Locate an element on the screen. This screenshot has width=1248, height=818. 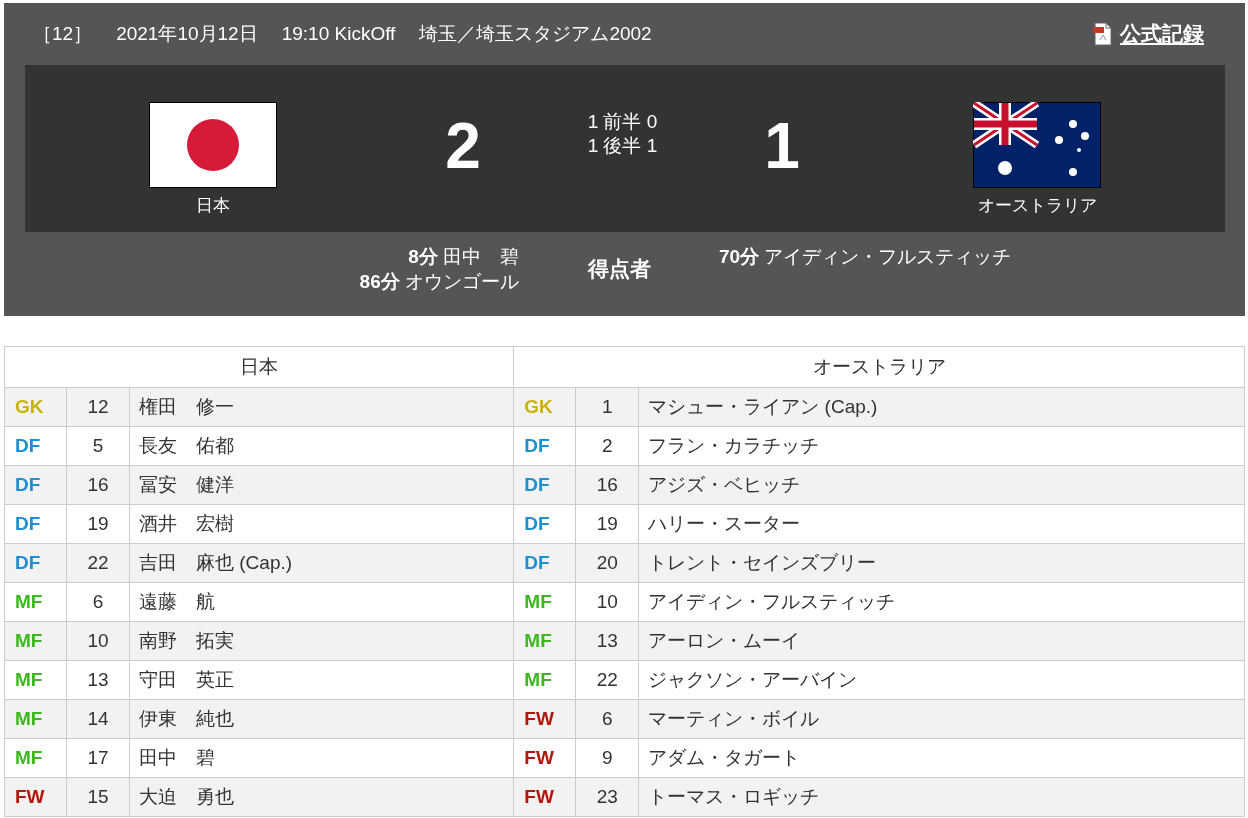
player-cell: ハリー・スーター is located at coordinates (941, 524).